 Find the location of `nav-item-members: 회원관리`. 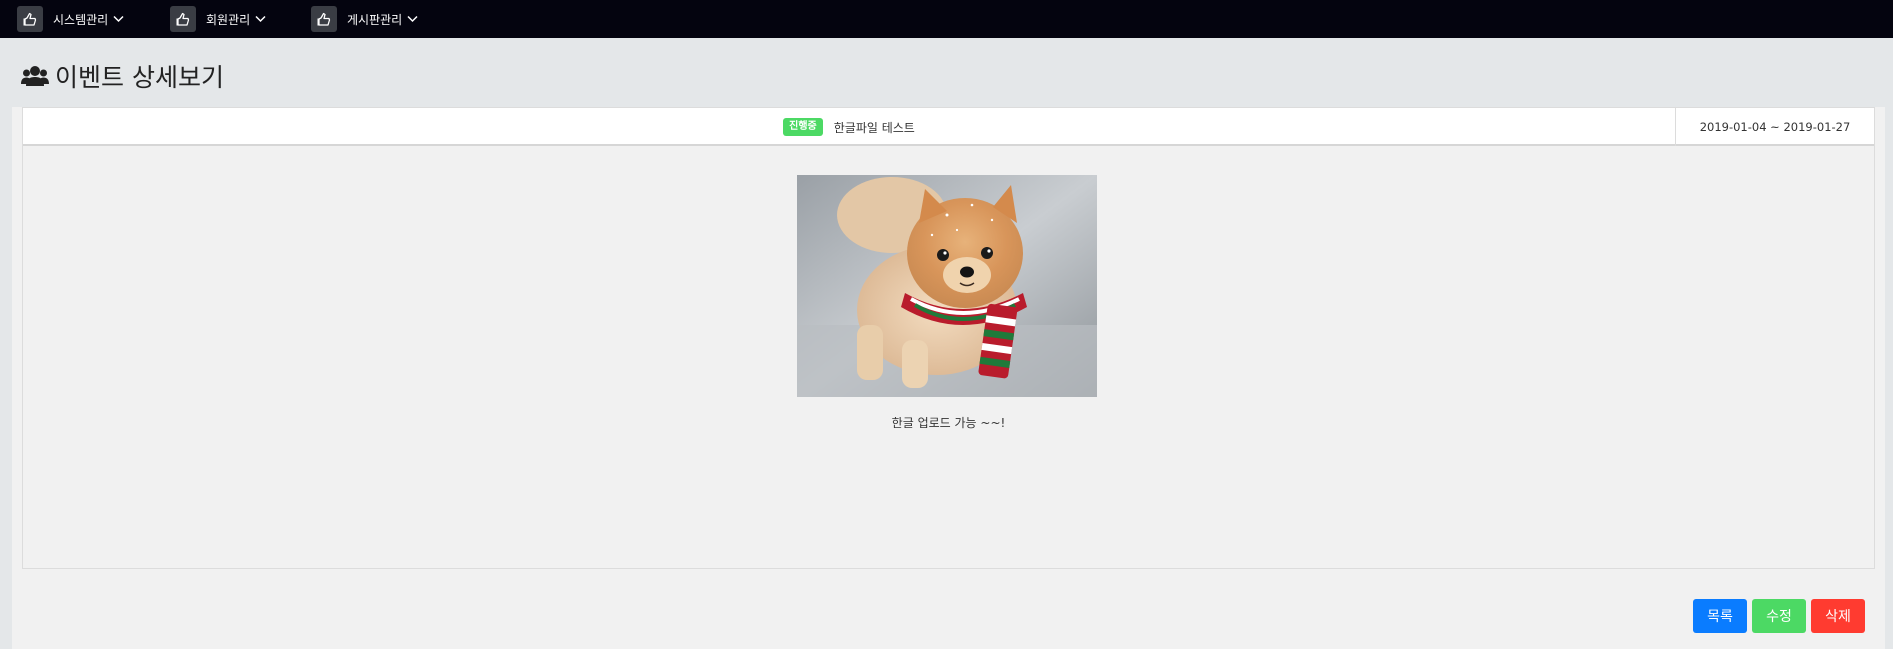

nav-item-members: 회원관리 is located at coordinates (218, 19).